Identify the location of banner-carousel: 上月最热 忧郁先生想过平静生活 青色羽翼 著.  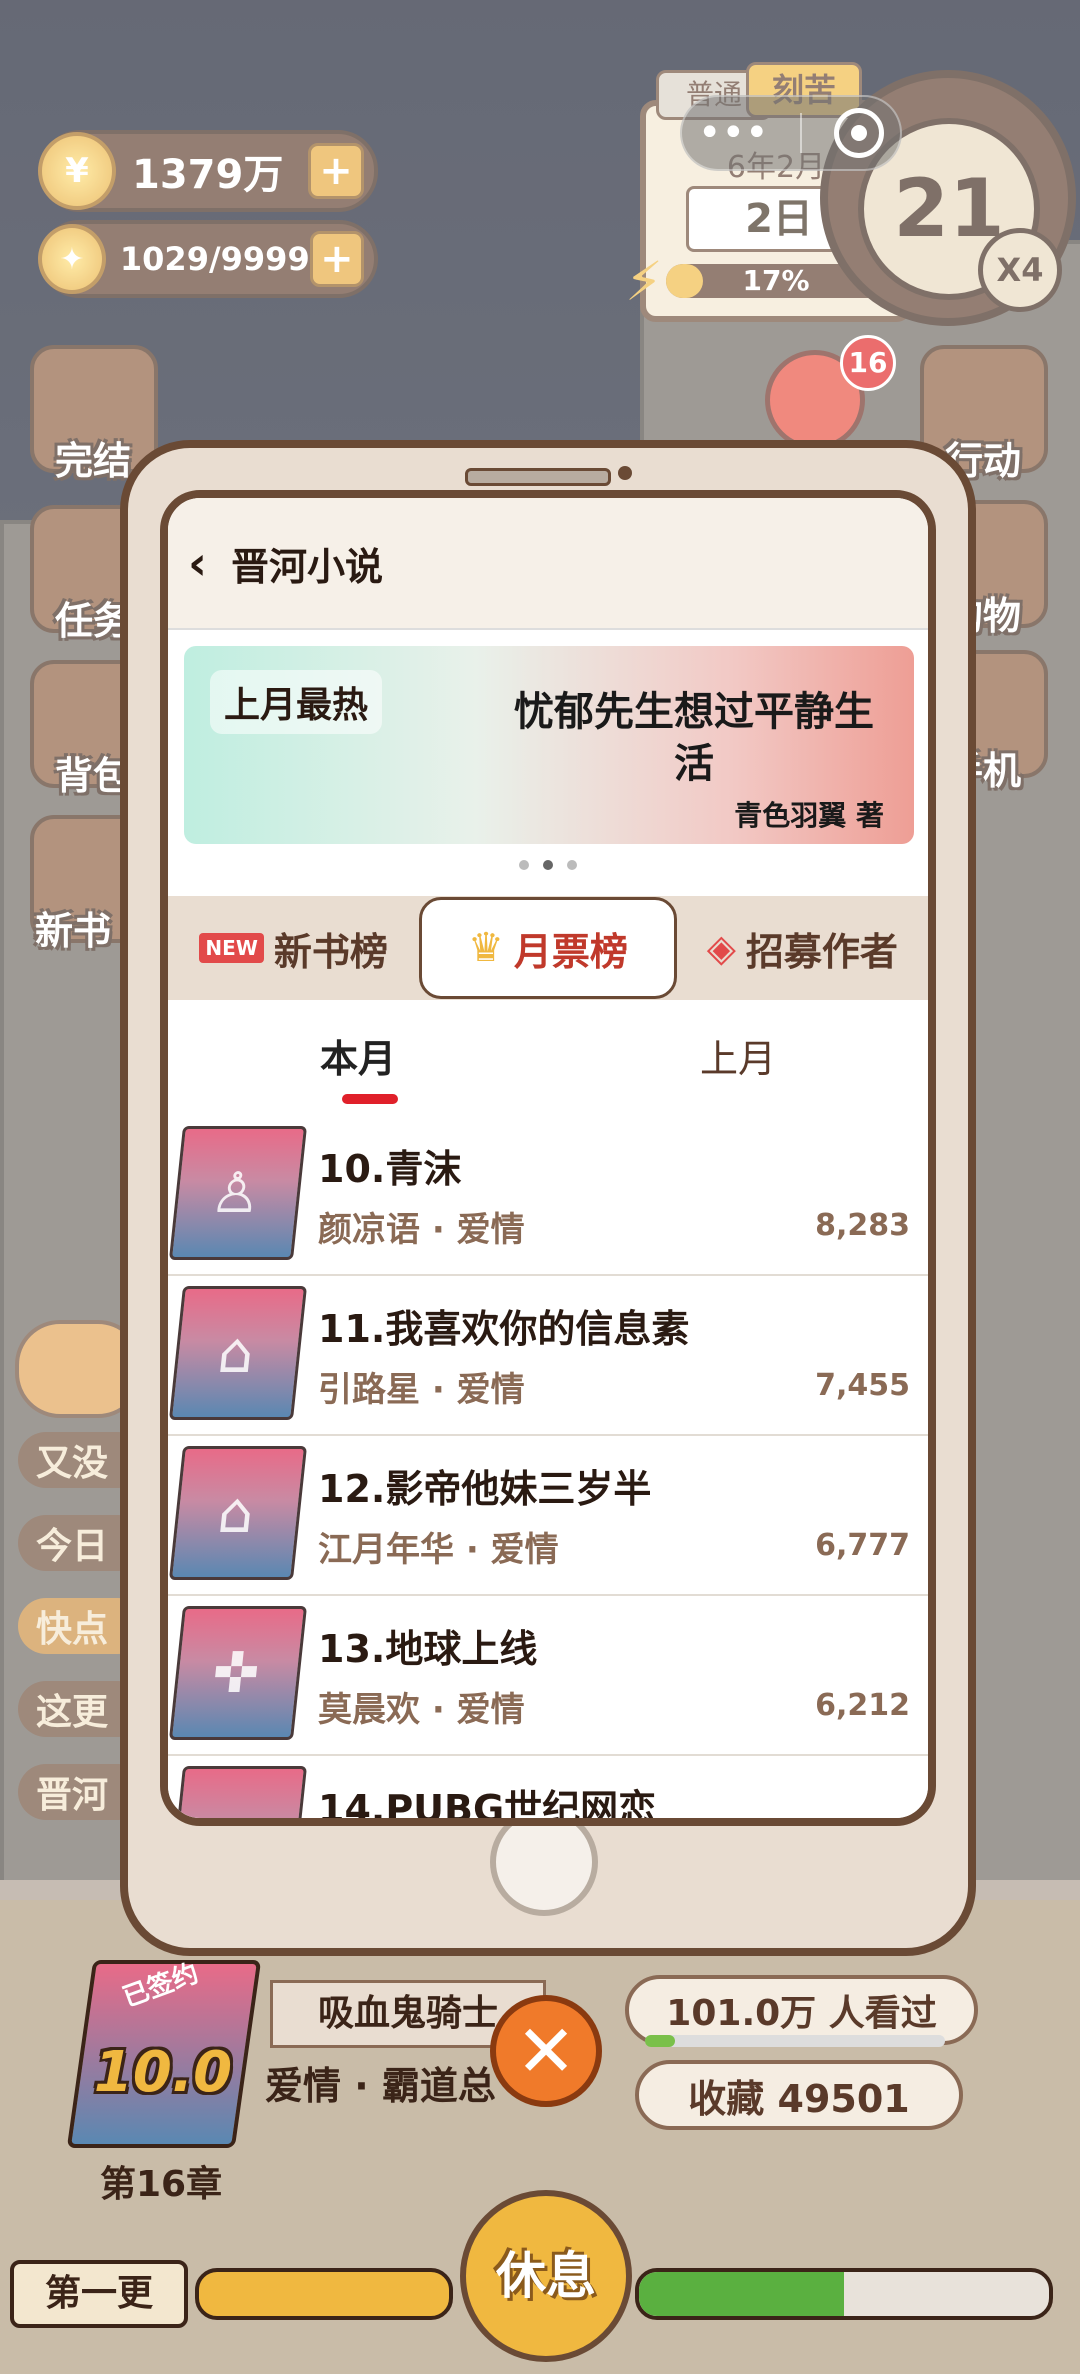
(549, 745).